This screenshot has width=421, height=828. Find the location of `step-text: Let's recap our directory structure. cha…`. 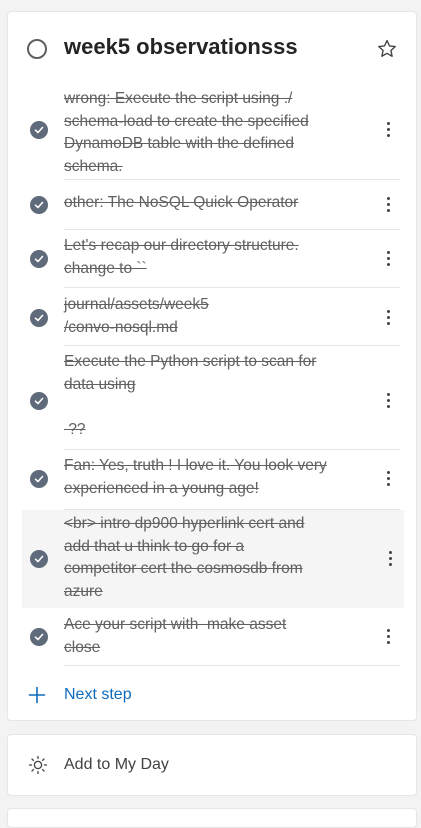

step-text: Let's recap our directory structure. cha… is located at coordinates (218, 257).